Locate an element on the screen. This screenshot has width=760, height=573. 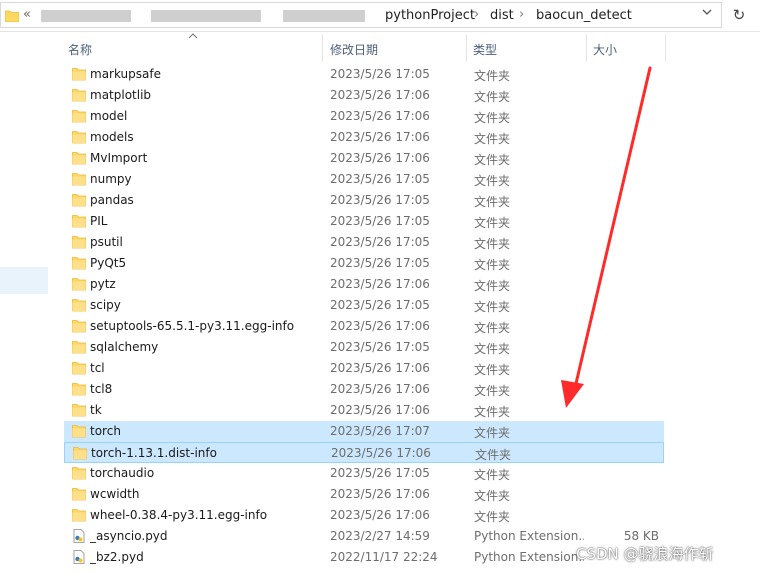
annotation-arrow is located at coordinates (606, 237).